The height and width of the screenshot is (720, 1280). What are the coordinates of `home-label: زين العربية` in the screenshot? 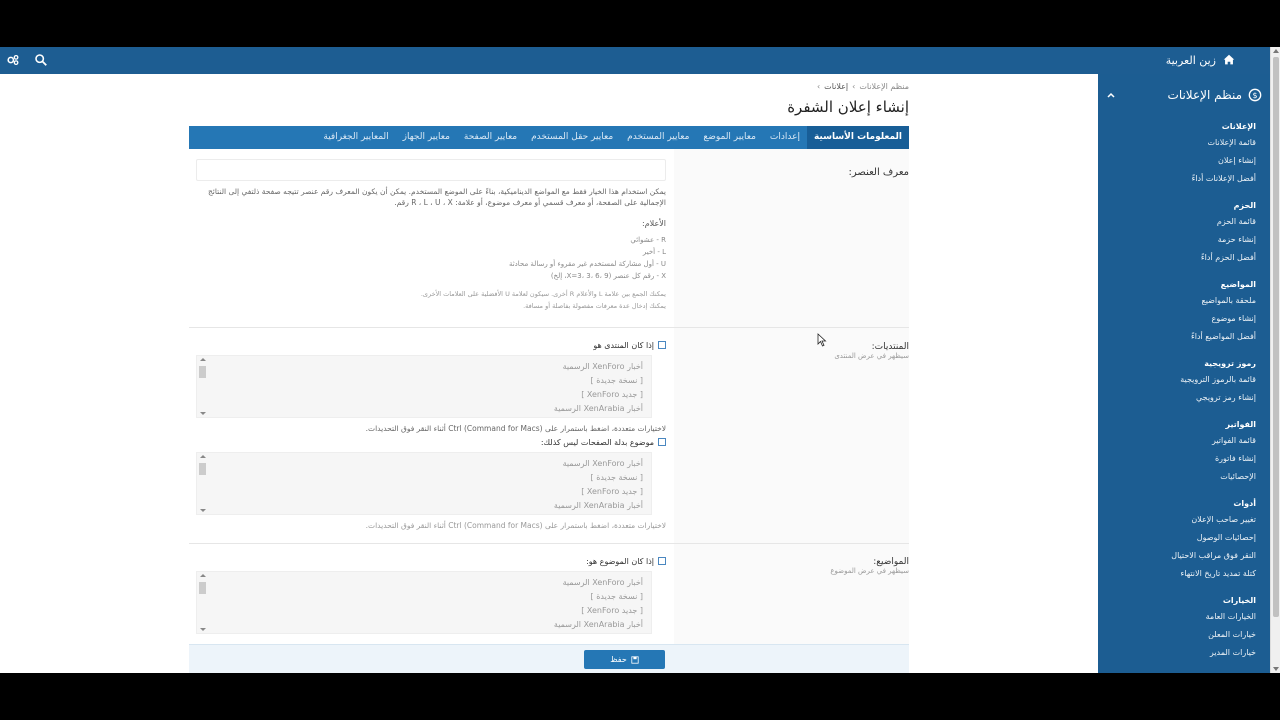 It's located at (1190, 60).